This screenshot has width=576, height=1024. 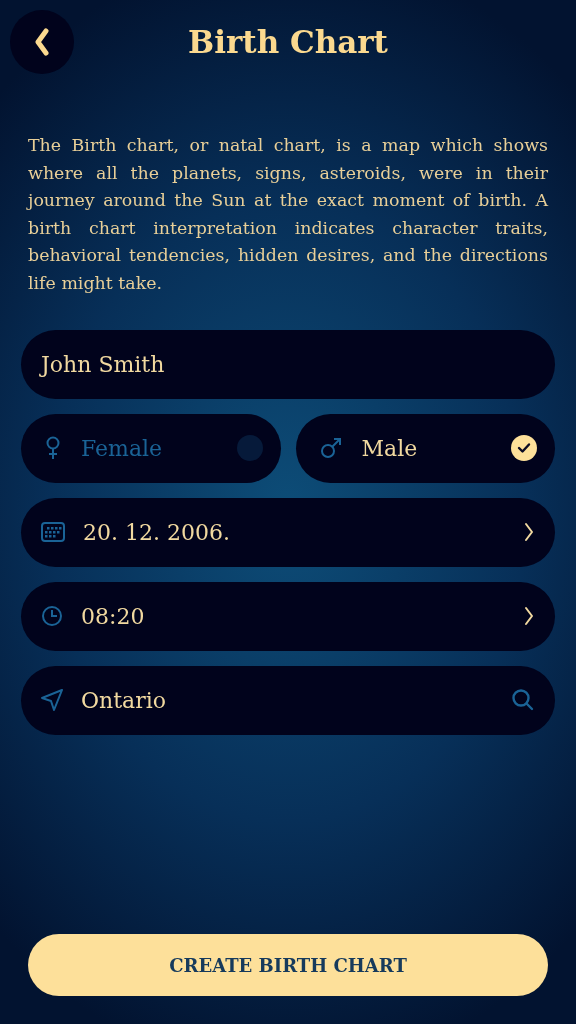 I want to click on date-picker: 20. 12. 2006., so click(x=288, y=532).